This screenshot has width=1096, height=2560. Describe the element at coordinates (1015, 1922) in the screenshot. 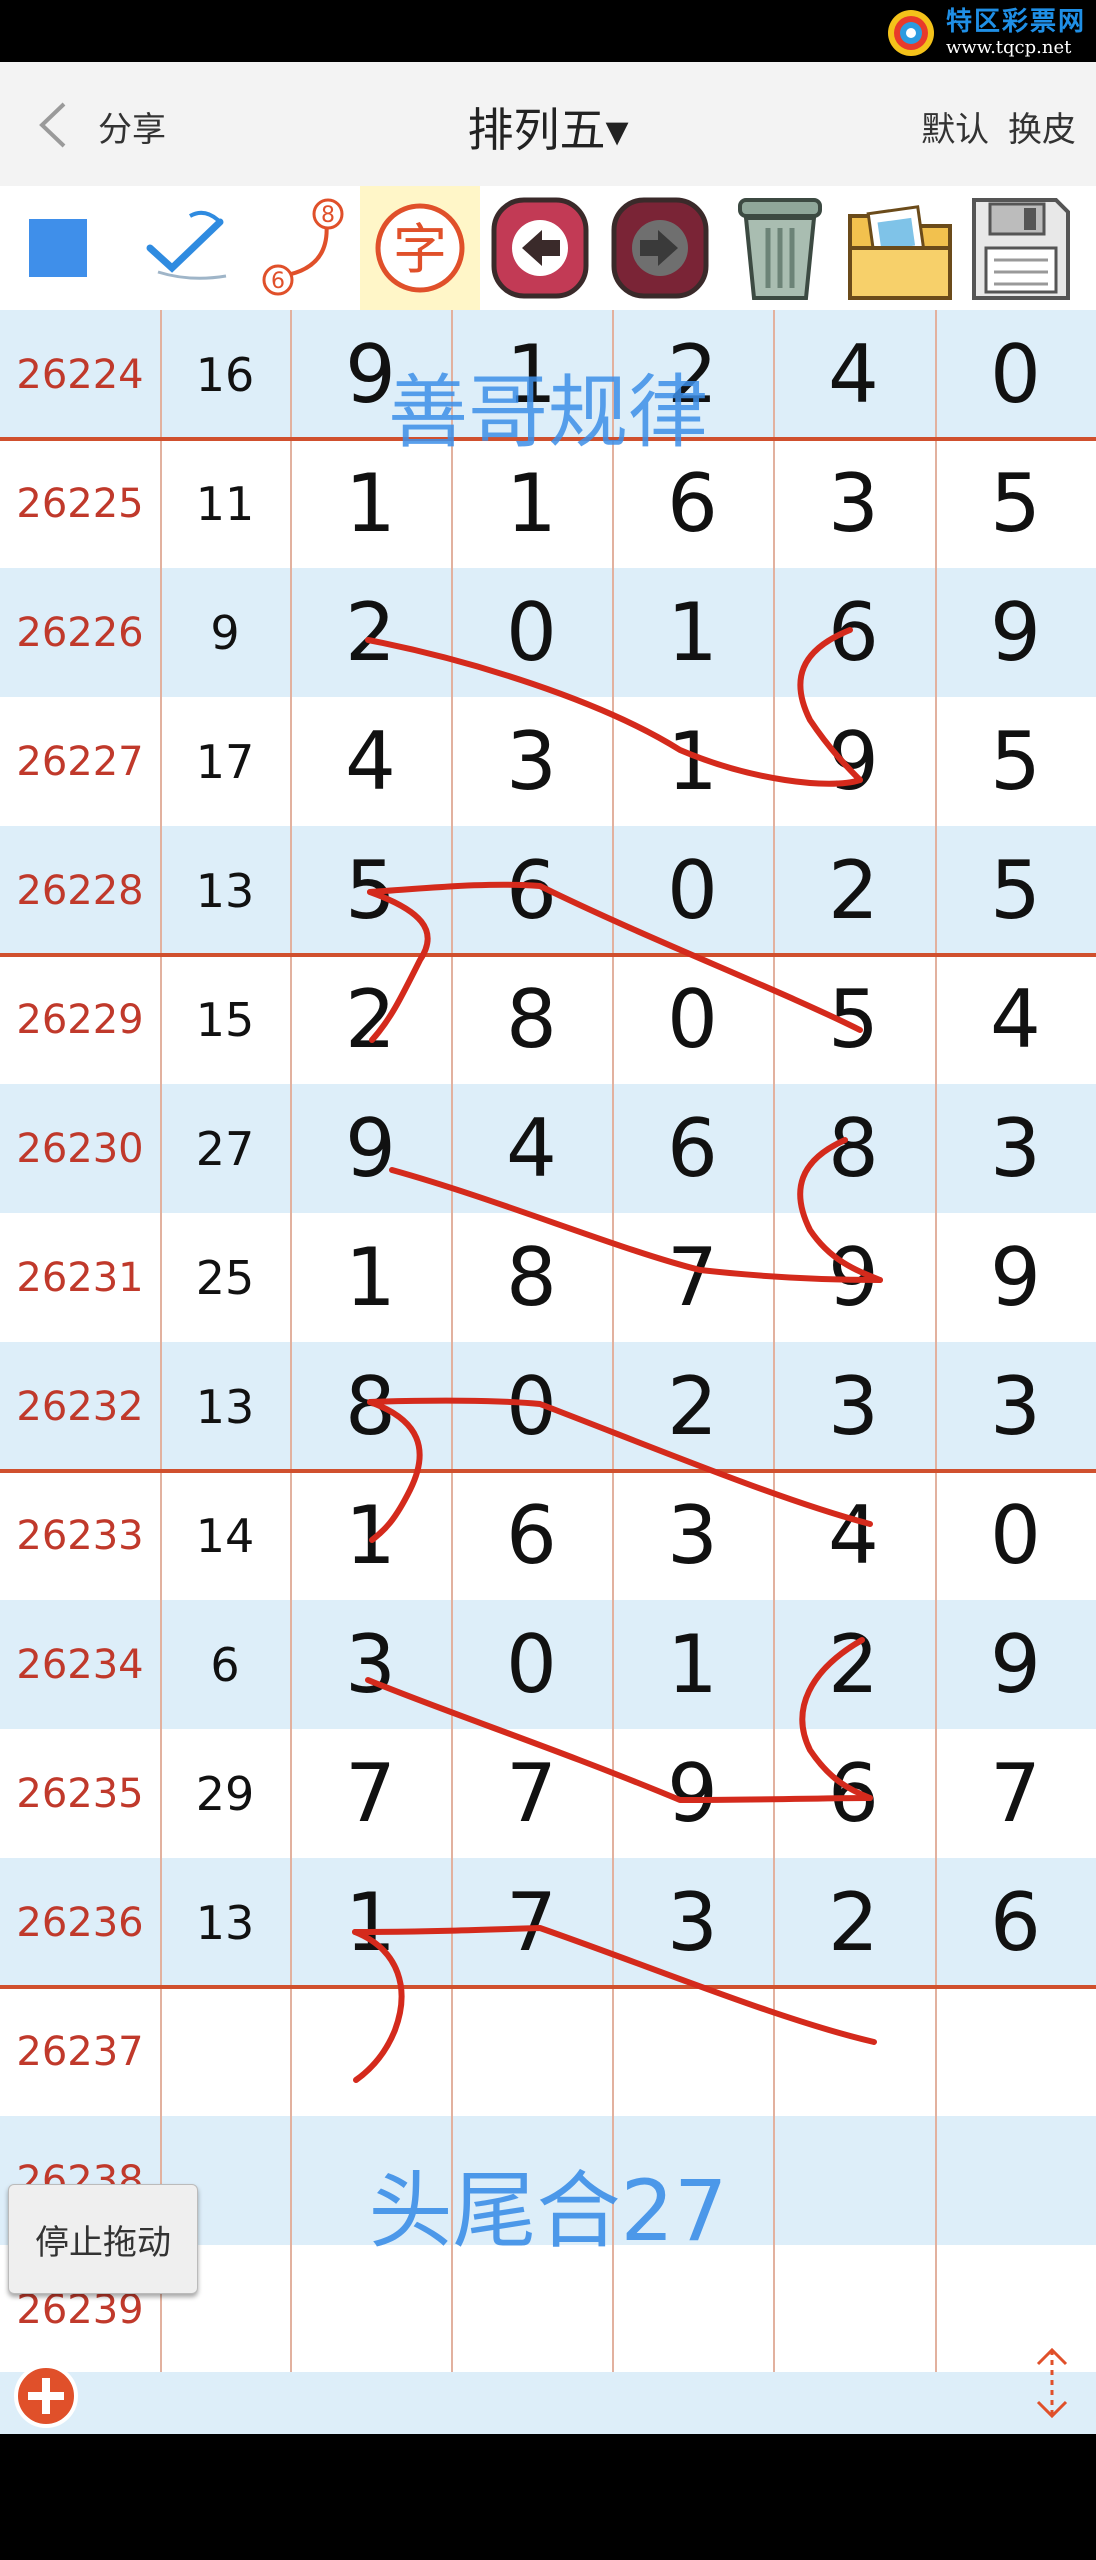

I see `digit-cell-5: 6` at that location.